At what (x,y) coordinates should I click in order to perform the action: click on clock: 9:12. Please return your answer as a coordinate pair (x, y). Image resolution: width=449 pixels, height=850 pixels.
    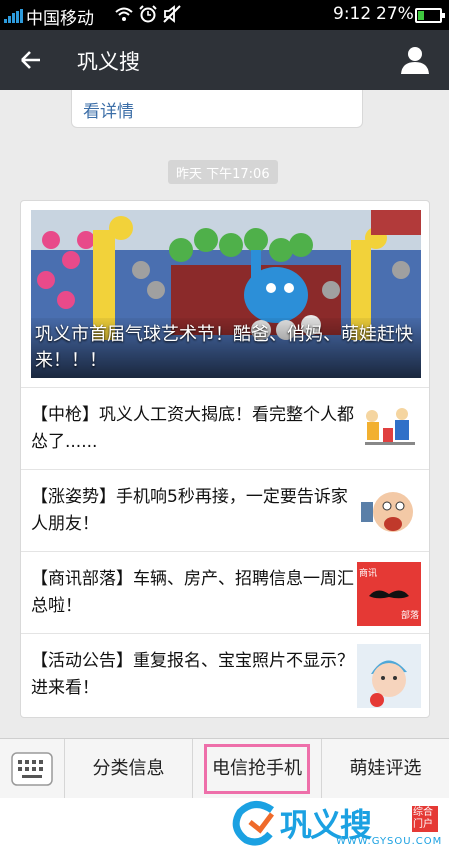
    Looking at the image, I should click on (352, 14).